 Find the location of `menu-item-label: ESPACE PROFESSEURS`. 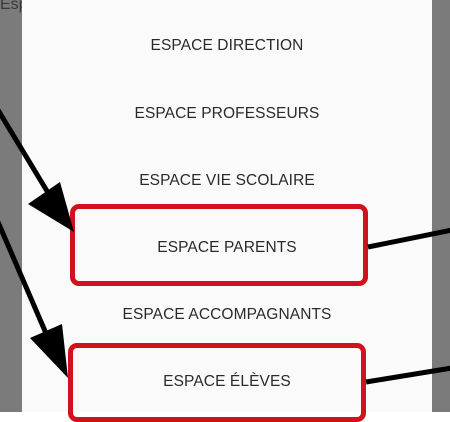

menu-item-label: ESPACE PROFESSEURS is located at coordinates (227, 113).